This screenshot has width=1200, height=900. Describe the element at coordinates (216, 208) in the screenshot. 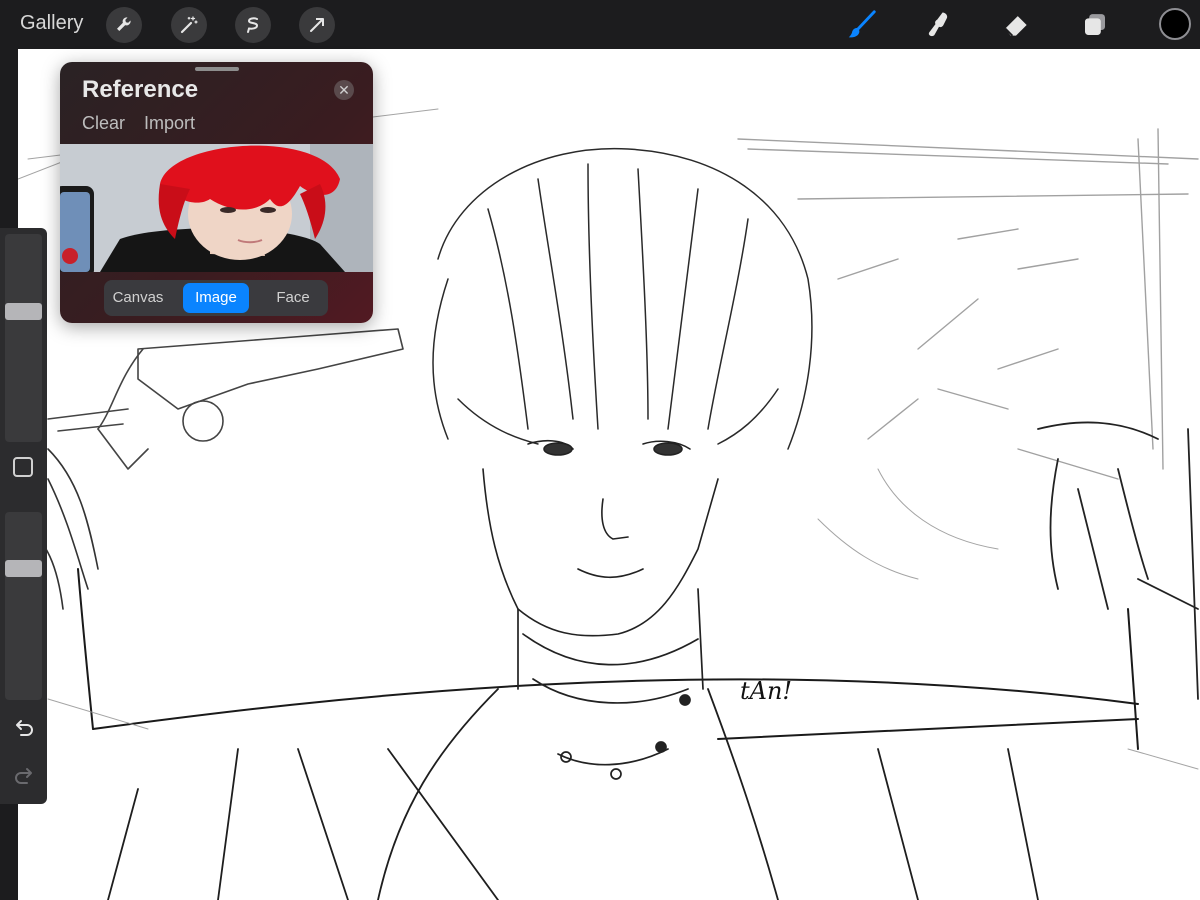

I see `reference-image` at that location.